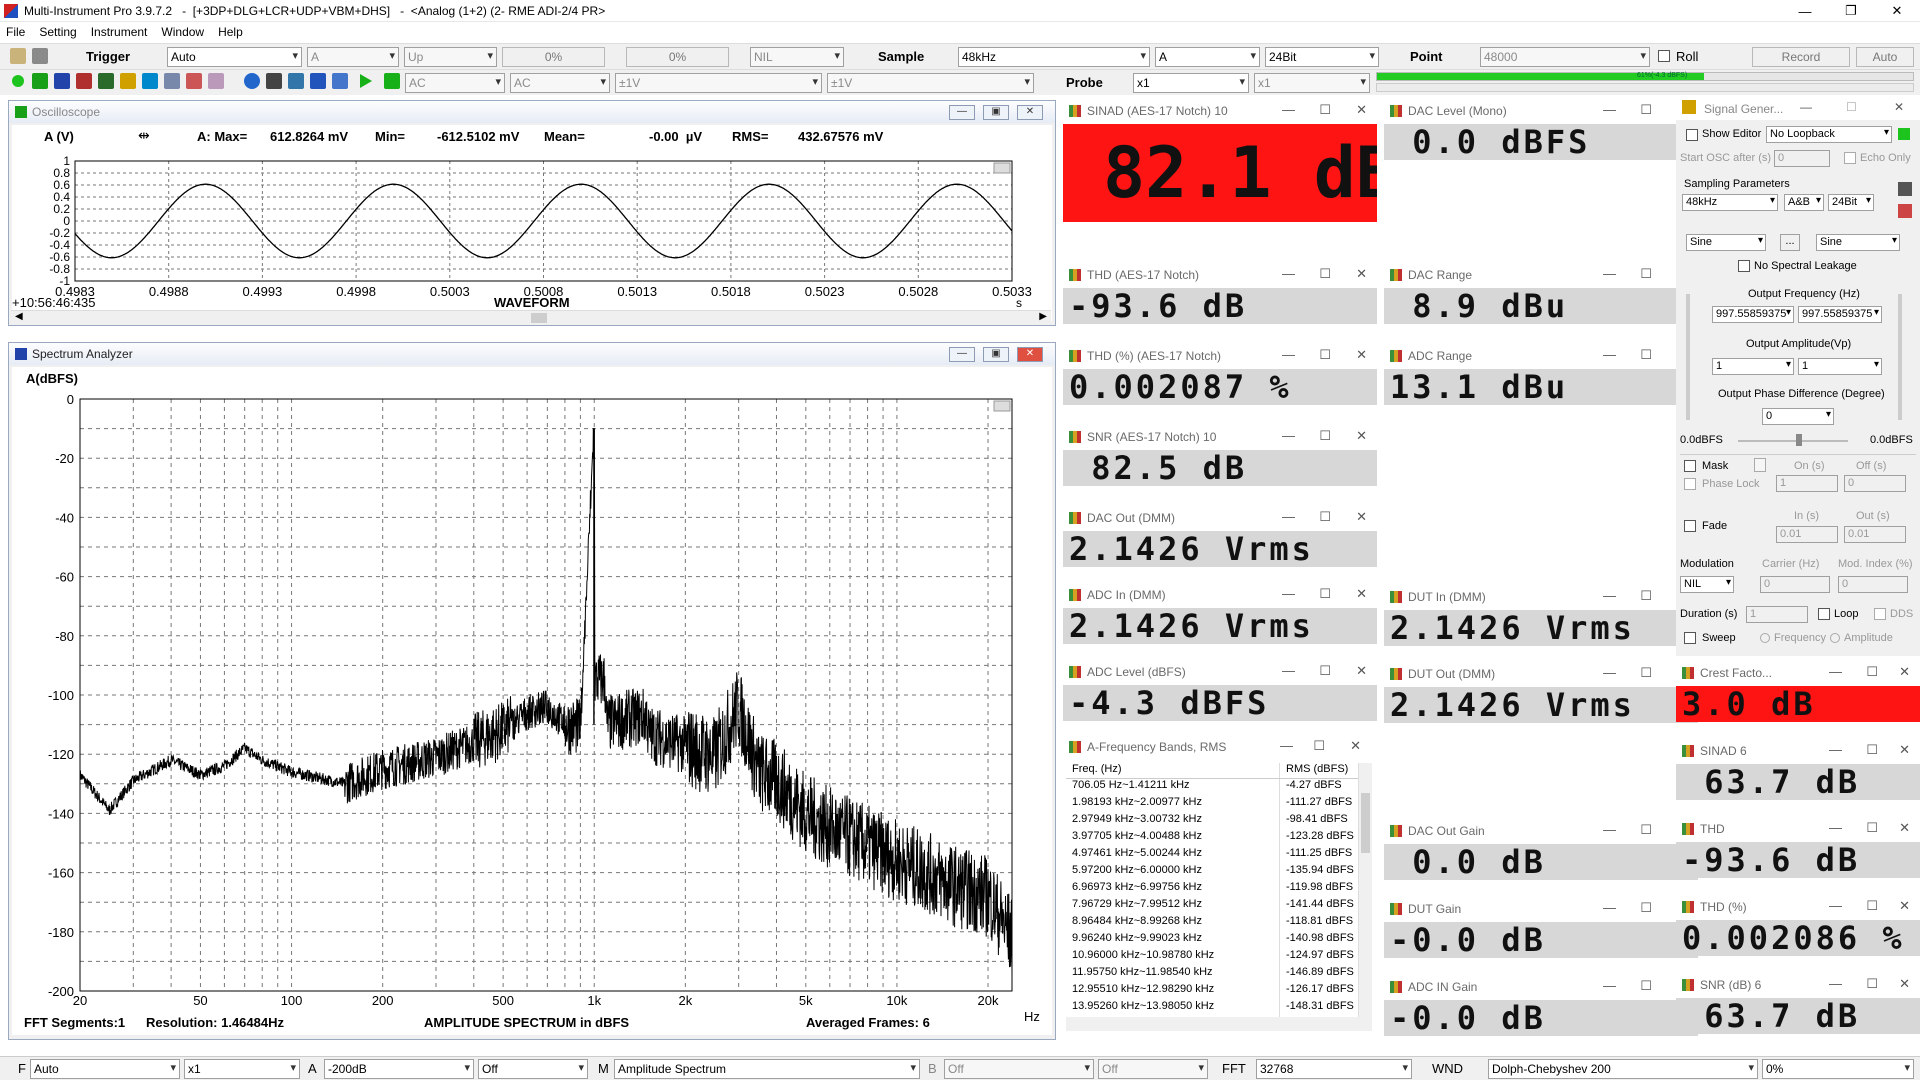 The width and height of the screenshot is (1920, 1080). What do you see at coordinates (1219, 855) in the screenshot?
I see `table-row: 4.97461 kHz~5.00244 kHz -111.25 dBFS` at bounding box center [1219, 855].